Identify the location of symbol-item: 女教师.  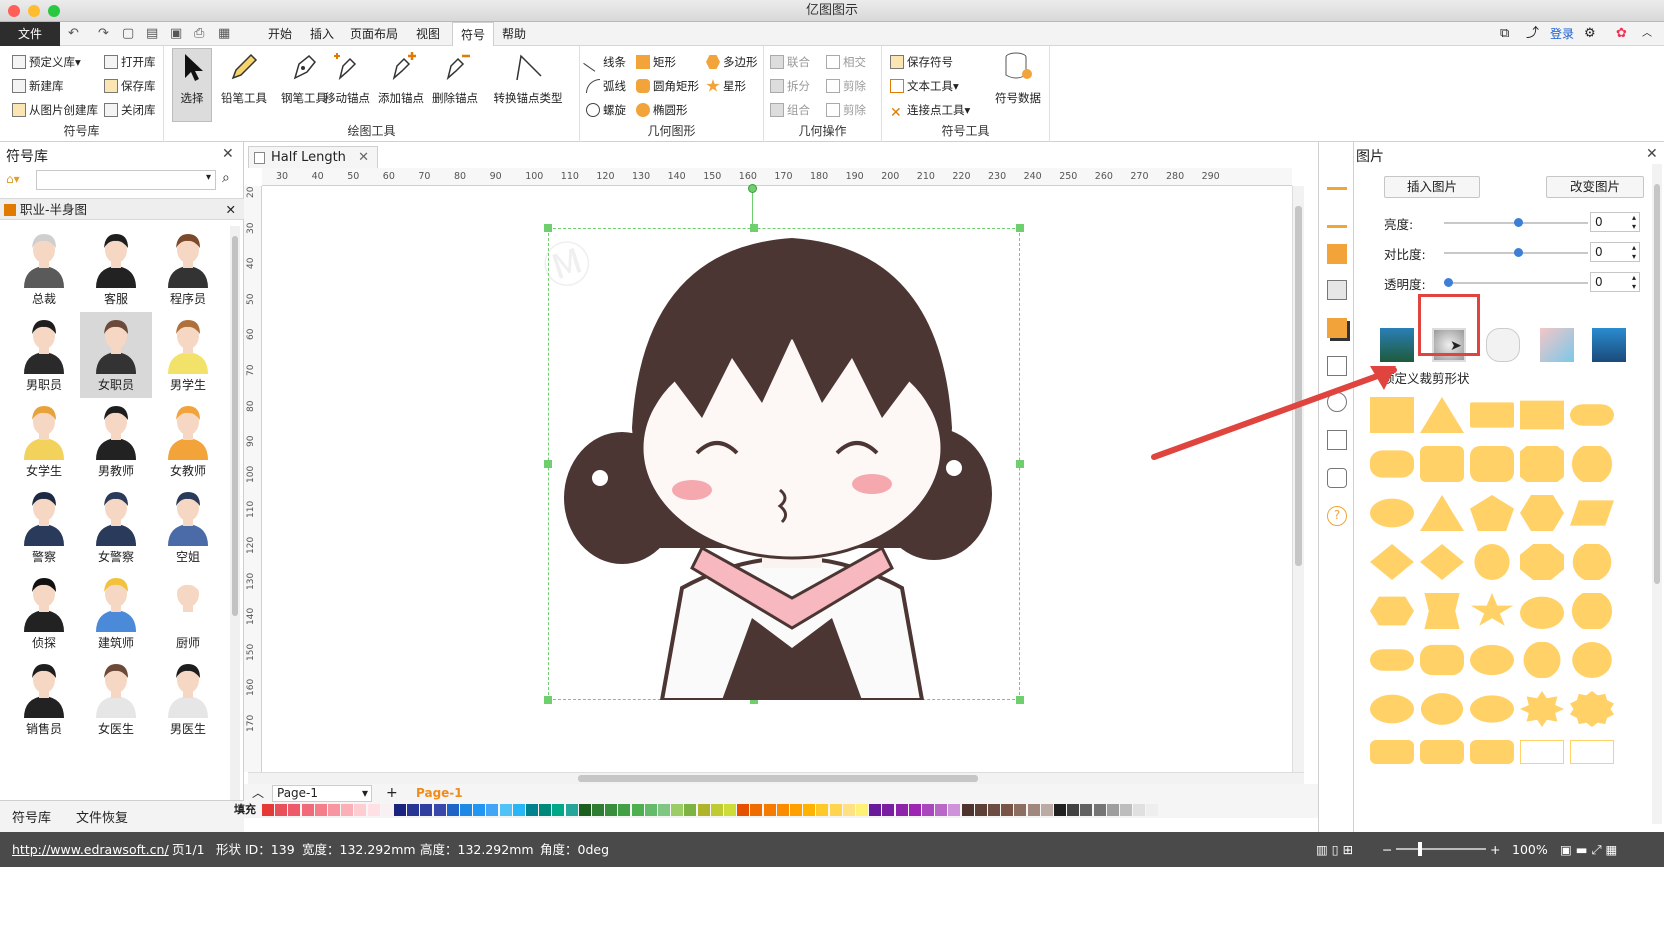
(188, 441).